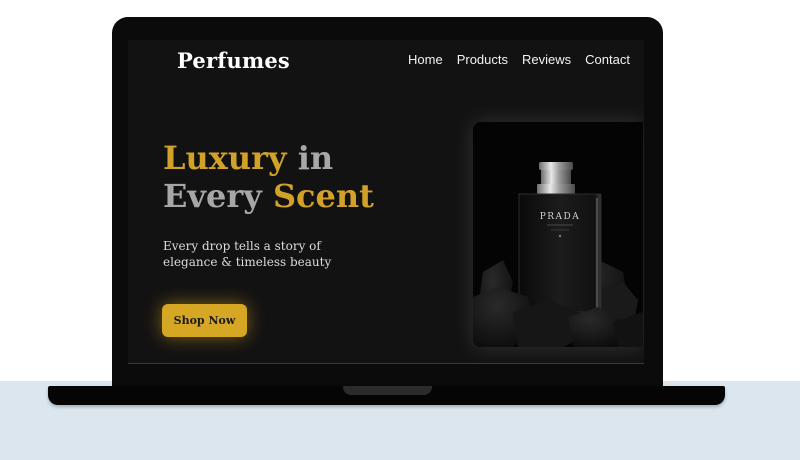  I want to click on hero-title-word-luxury: Luxury, so click(225, 158).